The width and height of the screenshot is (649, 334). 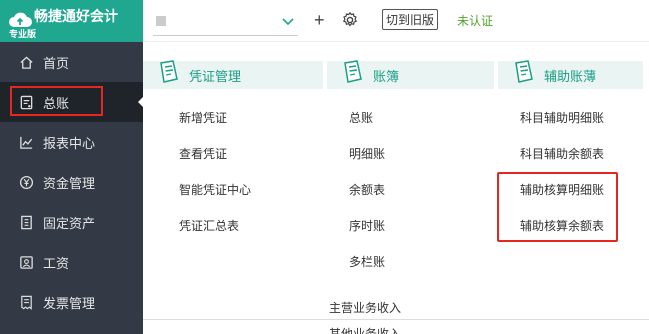 I want to click on menu-column-header-auxiliary: 辅助账薄, so click(x=570, y=74).